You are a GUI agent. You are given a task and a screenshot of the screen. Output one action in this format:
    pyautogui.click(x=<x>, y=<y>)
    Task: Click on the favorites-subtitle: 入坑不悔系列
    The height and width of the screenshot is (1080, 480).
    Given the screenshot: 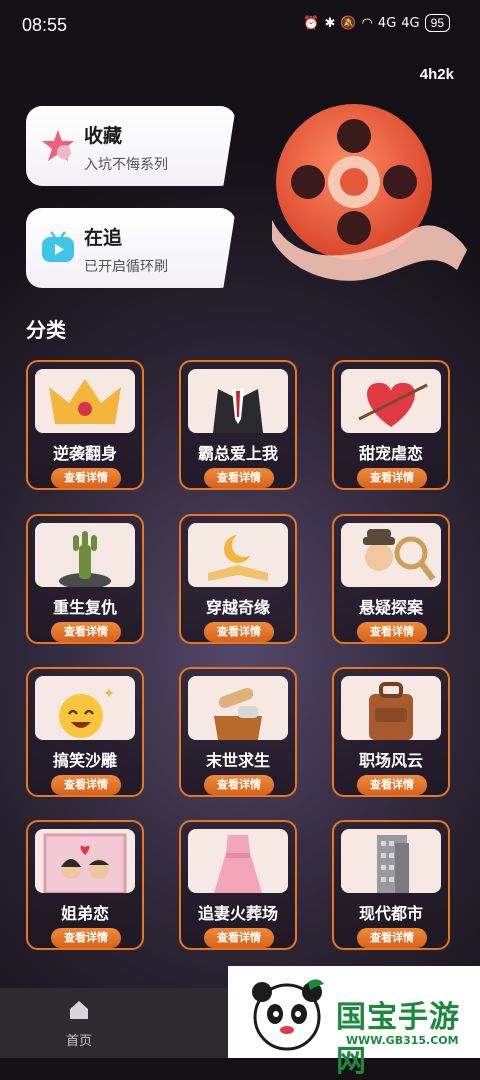 What is the action you would take?
    pyautogui.click(x=126, y=165)
    